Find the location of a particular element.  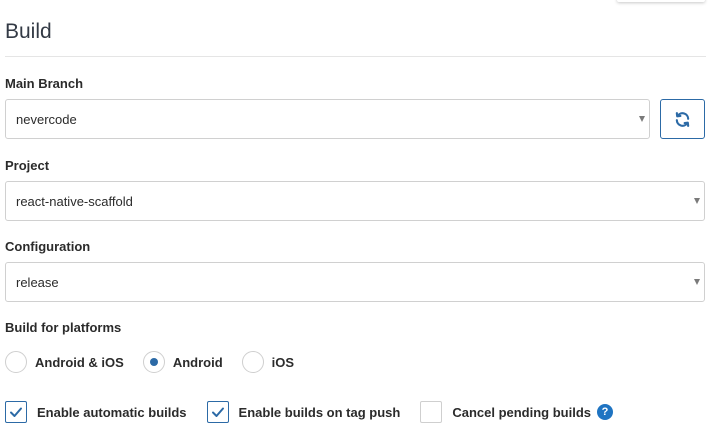

configuration-label: Configuration is located at coordinates (48, 246).